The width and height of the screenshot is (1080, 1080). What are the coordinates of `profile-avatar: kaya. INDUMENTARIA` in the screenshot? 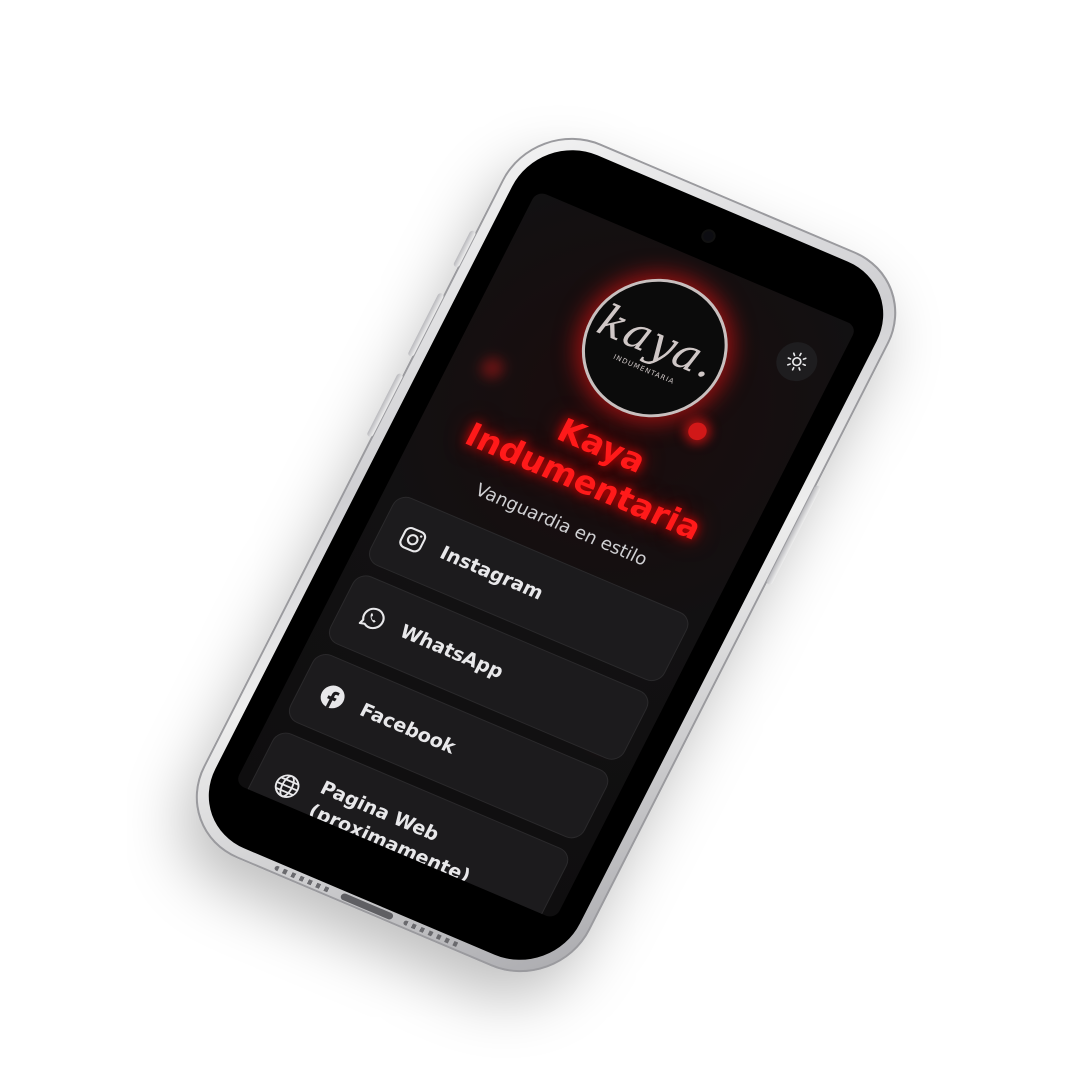 It's located at (655, 348).